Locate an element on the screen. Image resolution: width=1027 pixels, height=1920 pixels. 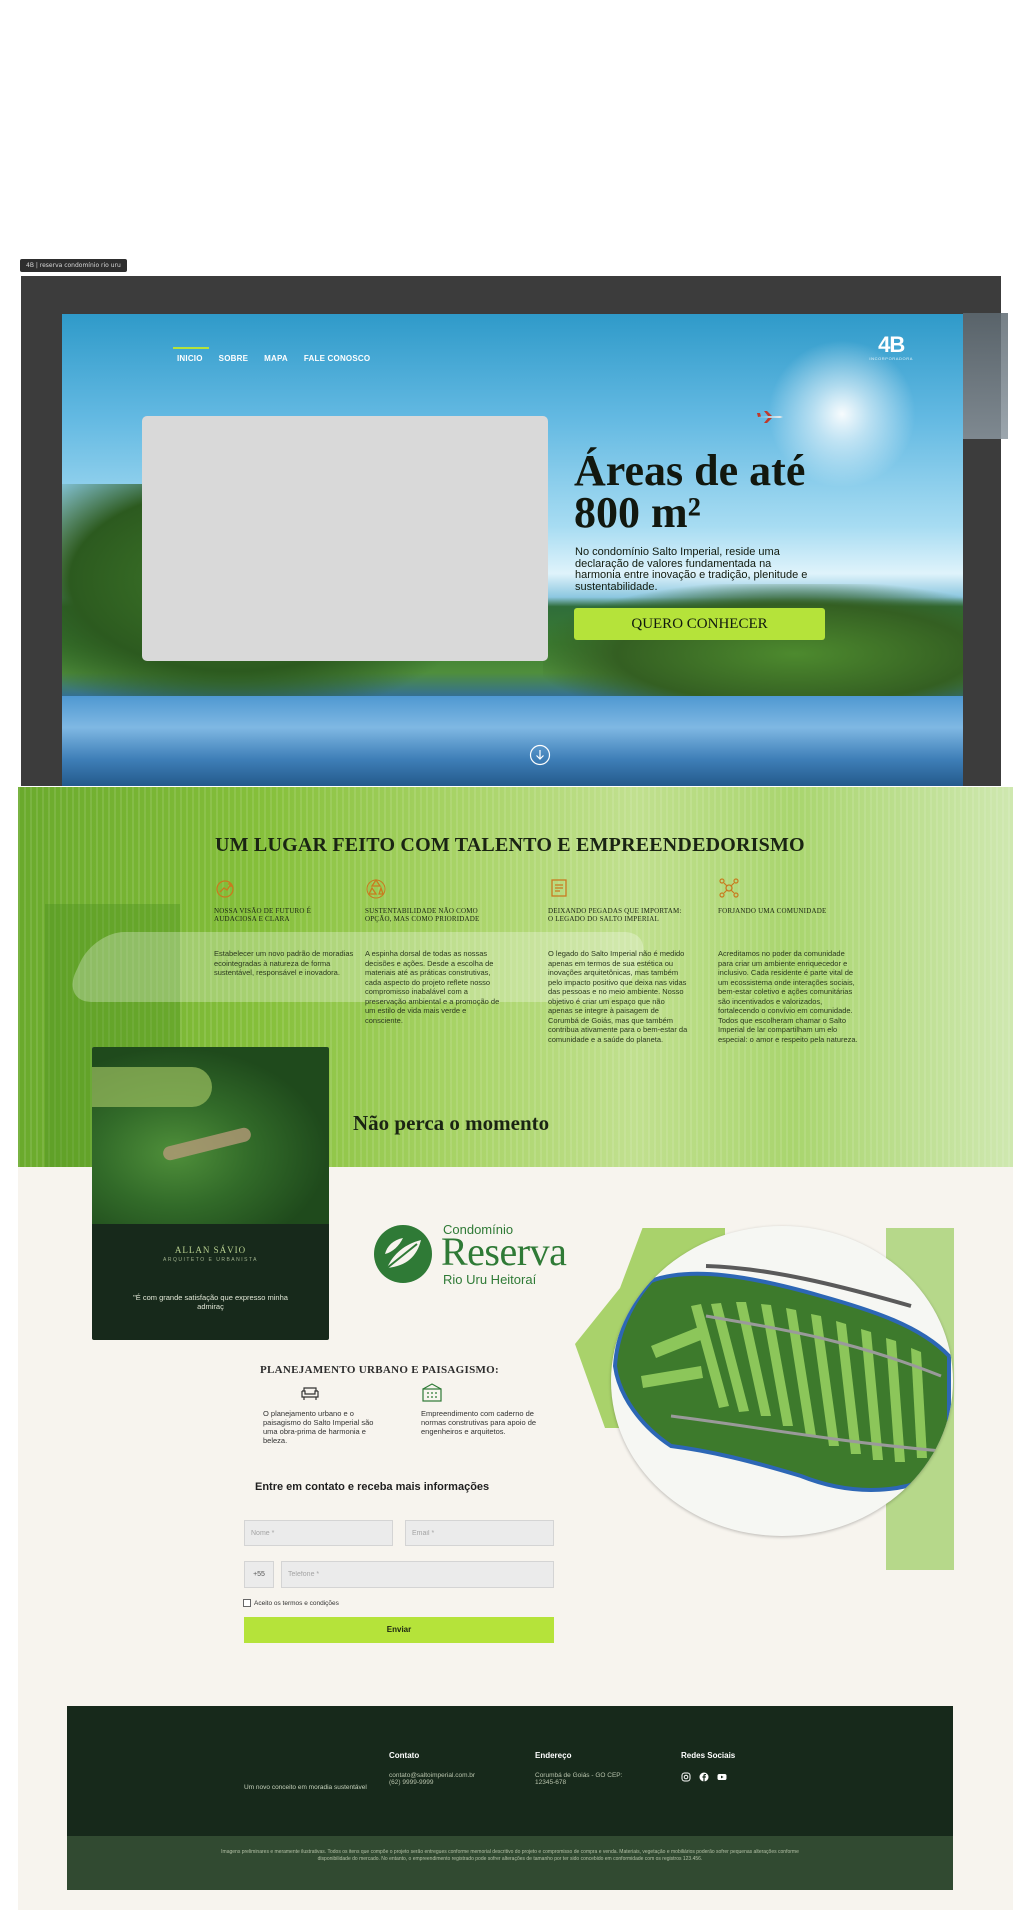
terms-label: Aceito os termos e condições is located at coordinates (296, 1603).